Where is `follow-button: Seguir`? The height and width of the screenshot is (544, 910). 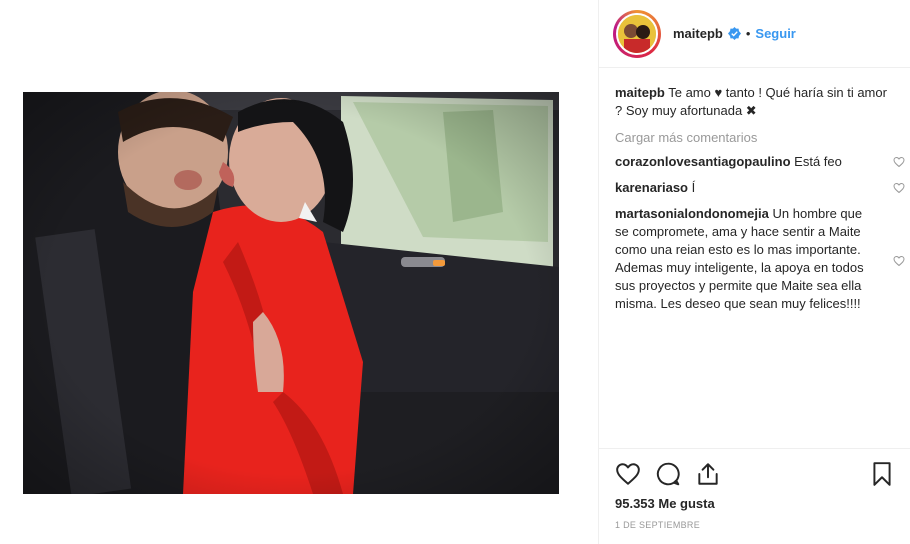 follow-button: Seguir is located at coordinates (775, 33).